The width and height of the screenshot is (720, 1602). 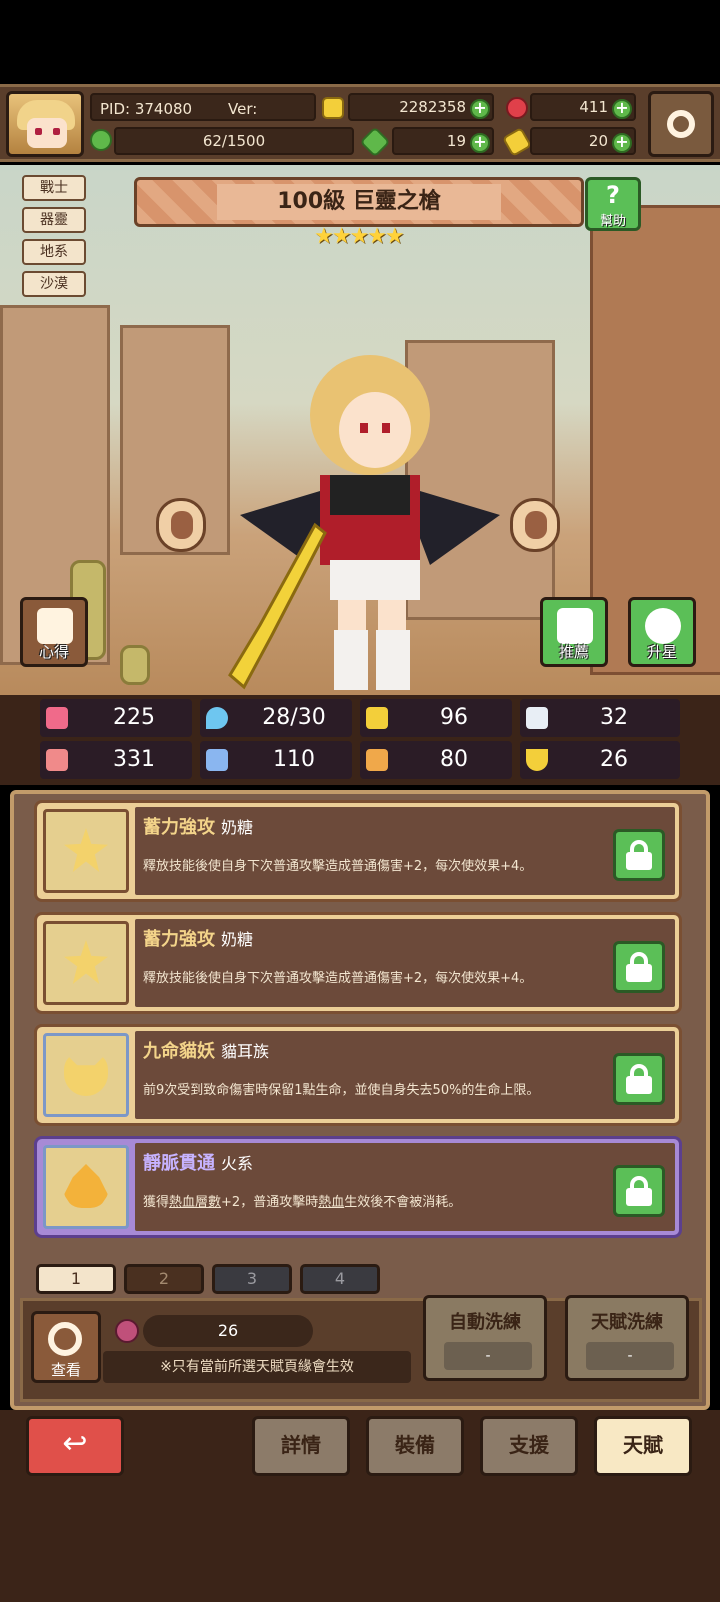 I want to click on gear-icon, so click(x=681, y=124).